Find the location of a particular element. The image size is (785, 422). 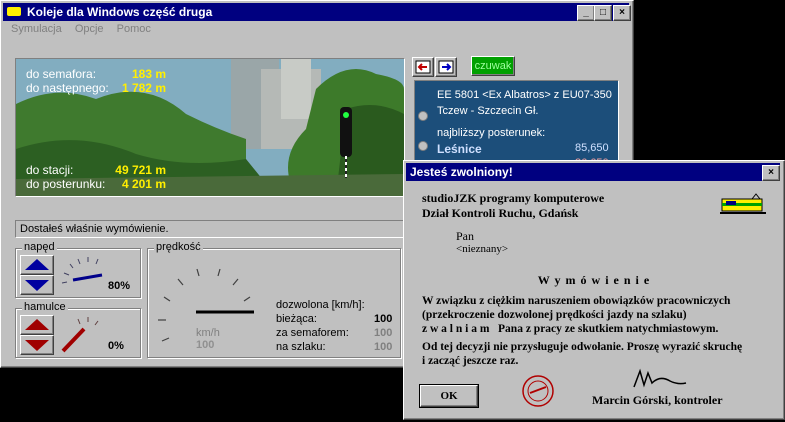

menu-symulacja: Symulacja is located at coordinates (36, 29).